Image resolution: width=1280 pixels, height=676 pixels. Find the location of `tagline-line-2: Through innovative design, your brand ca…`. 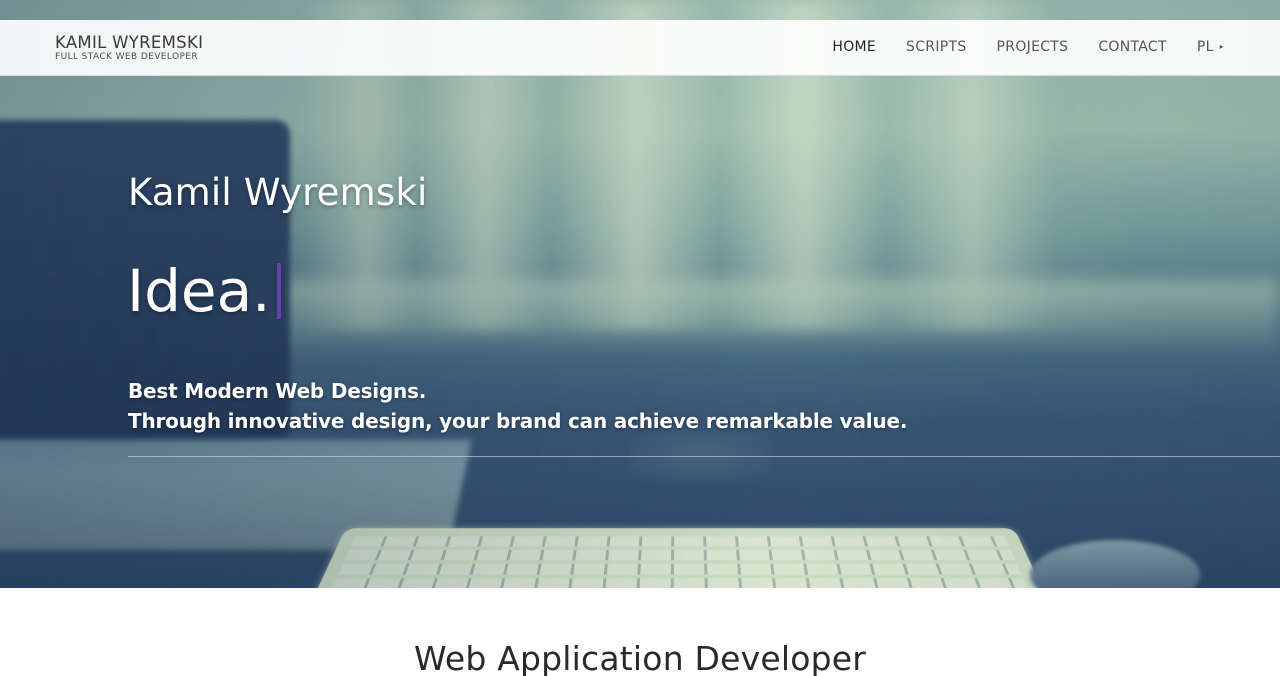

tagline-line-2: Through innovative design, your brand ca… is located at coordinates (518, 421).